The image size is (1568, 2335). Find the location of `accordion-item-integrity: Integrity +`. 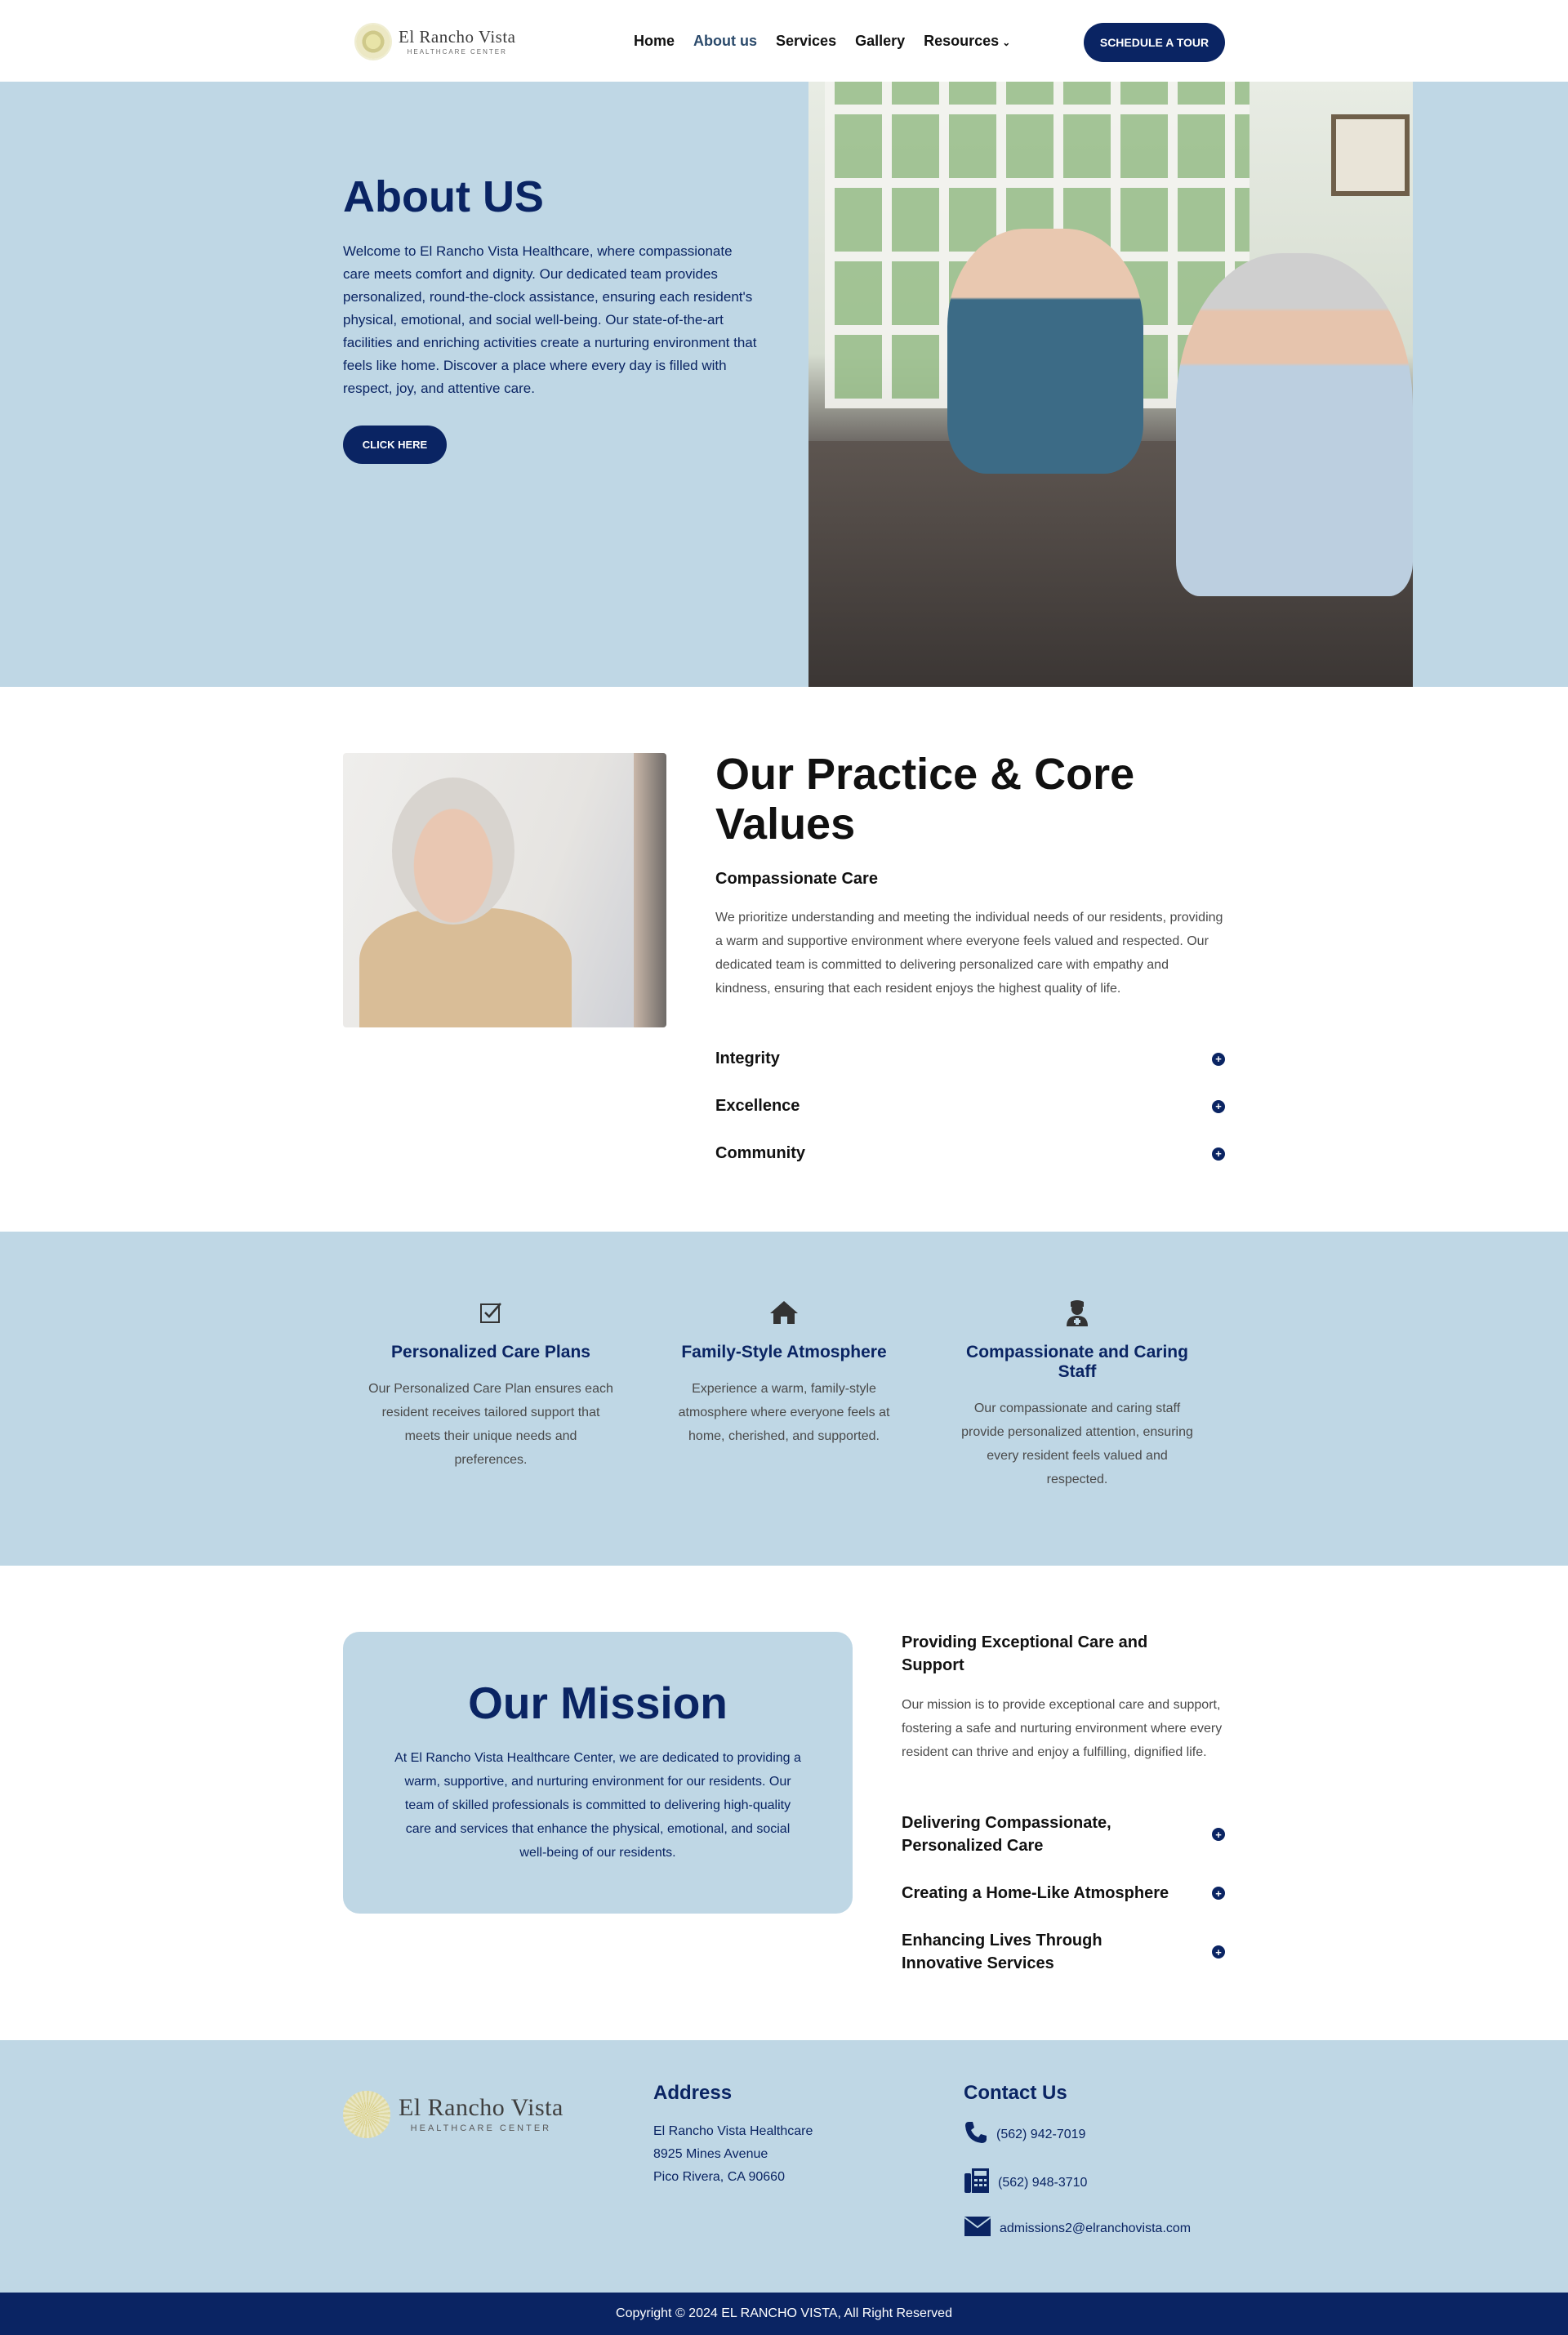

accordion-item-integrity: Integrity + is located at coordinates (970, 1058).